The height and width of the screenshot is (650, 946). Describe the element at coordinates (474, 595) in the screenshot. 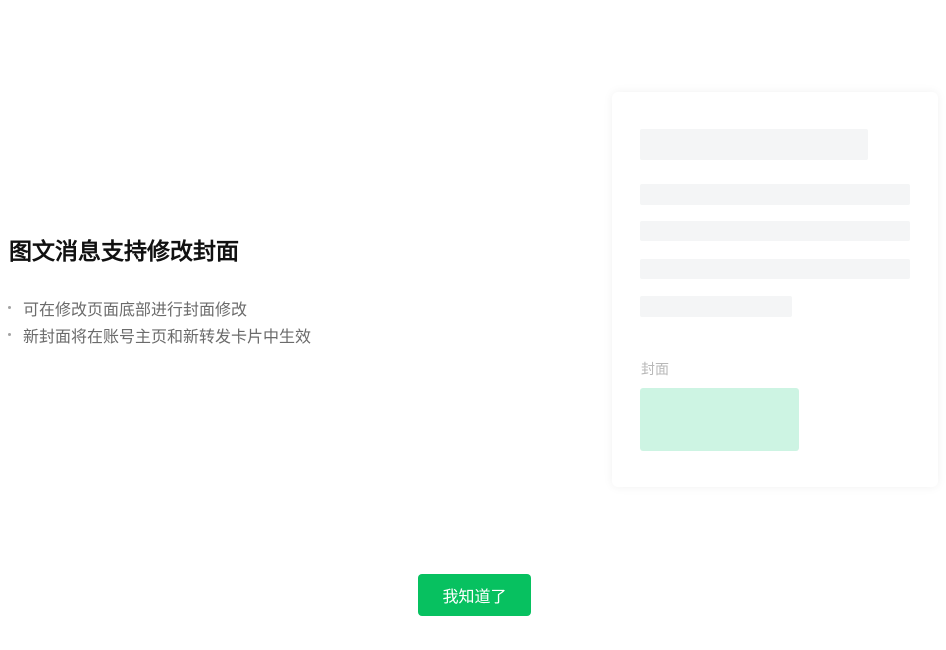

I see `got-it-button: 我知道了` at that location.